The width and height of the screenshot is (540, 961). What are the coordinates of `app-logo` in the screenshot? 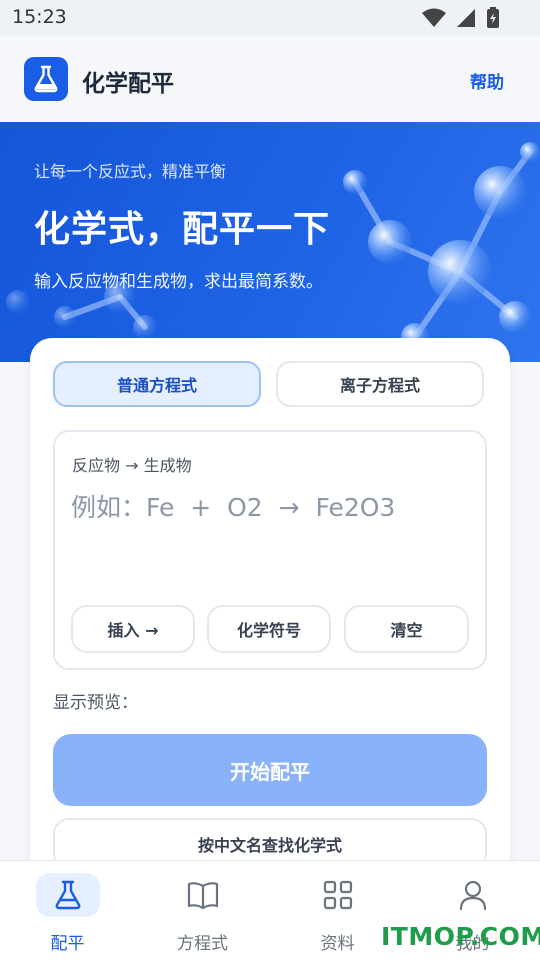 It's located at (46, 79).